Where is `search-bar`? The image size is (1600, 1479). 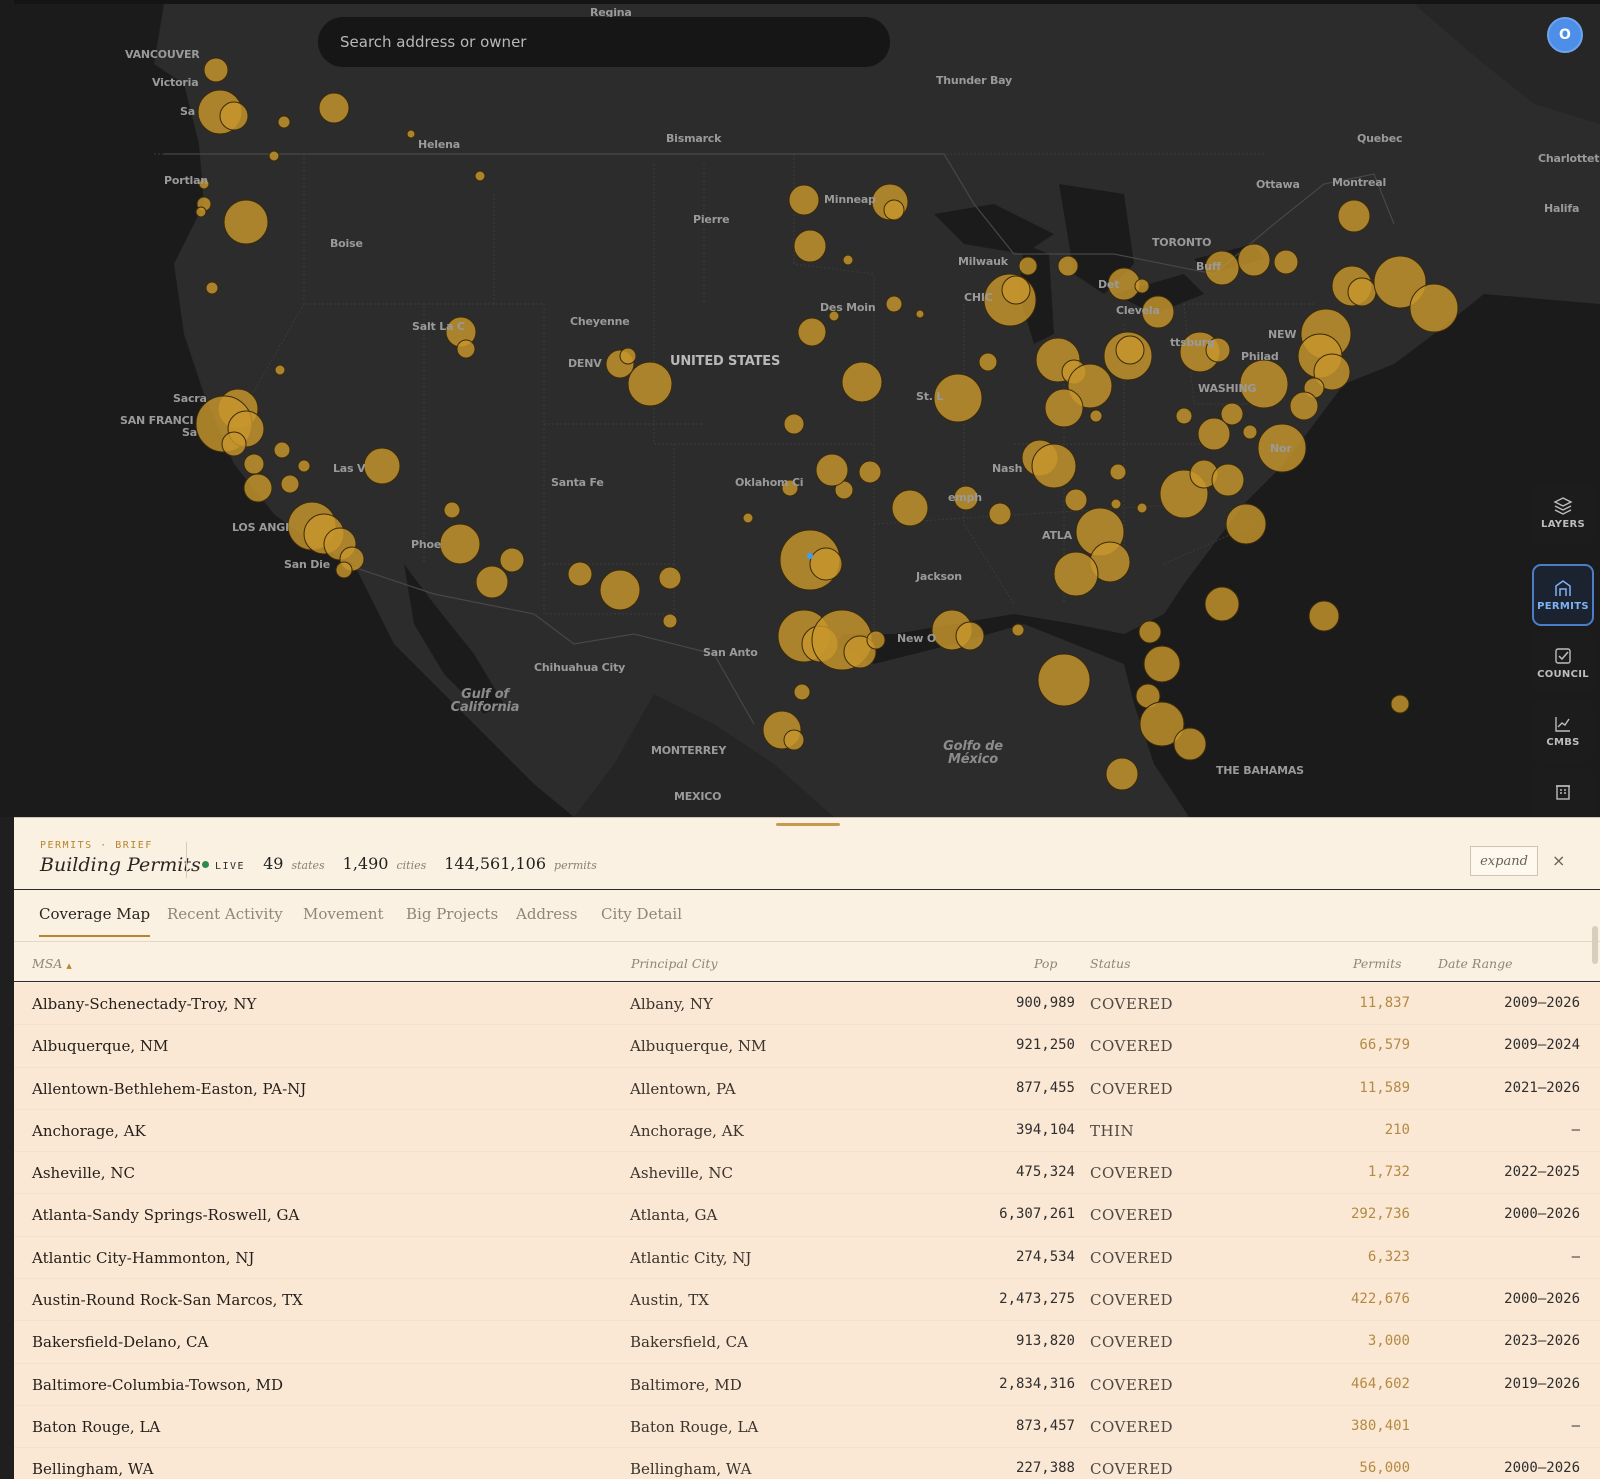 search-bar is located at coordinates (604, 42).